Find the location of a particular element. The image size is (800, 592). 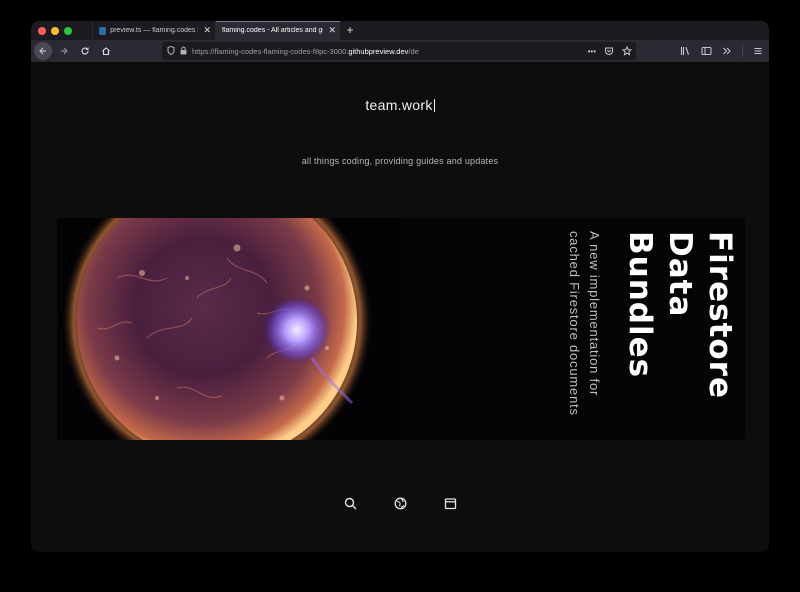

overflow-chevrons-icon is located at coordinates (727, 51).